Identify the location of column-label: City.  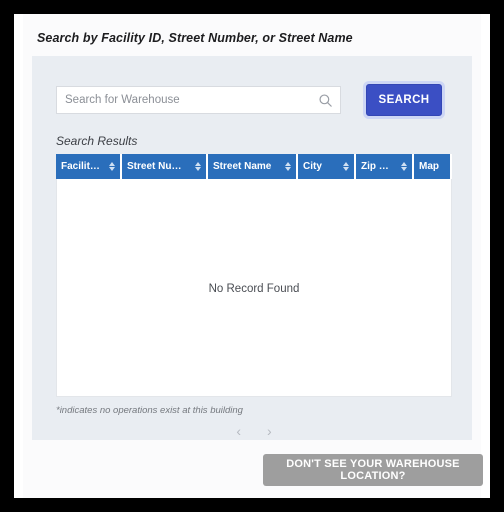
(312, 166).